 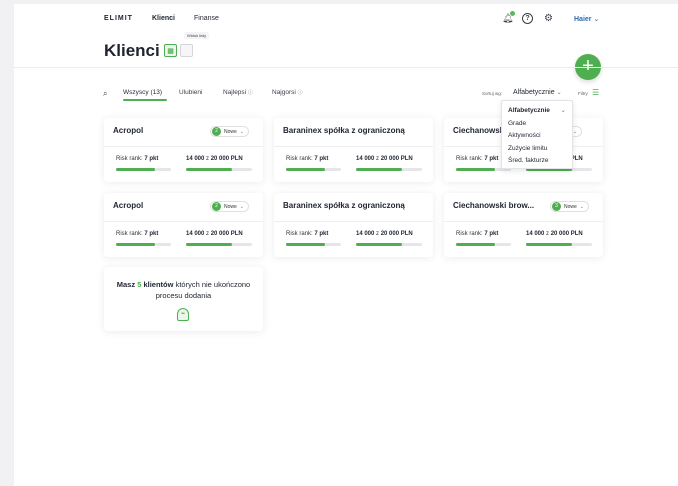 What do you see at coordinates (537, 92) in the screenshot?
I see `sort-select: Alfabetycznie ⌄` at bounding box center [537, 92].